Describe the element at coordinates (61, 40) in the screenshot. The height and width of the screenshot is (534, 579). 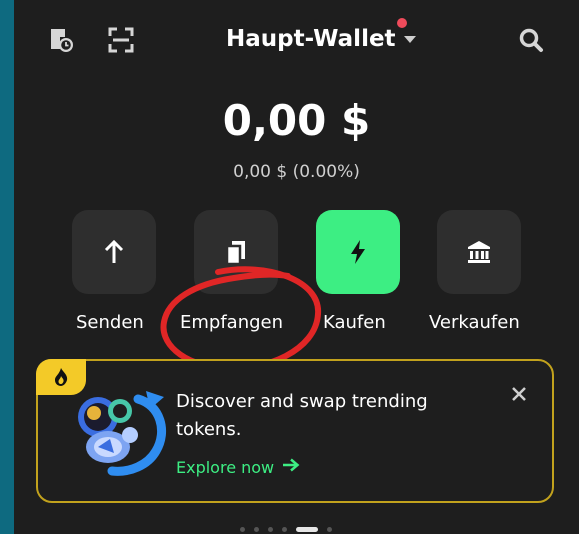
I see `history-icon` at that location.